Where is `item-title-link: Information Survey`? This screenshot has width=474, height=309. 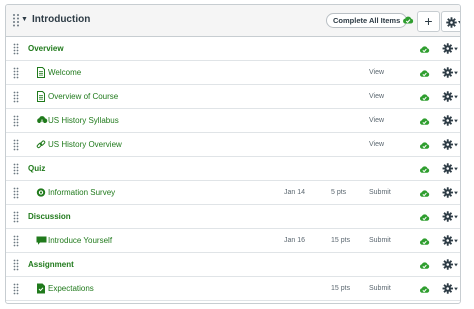 item-title-link: Information Survey is located at coordinates (81, 192).